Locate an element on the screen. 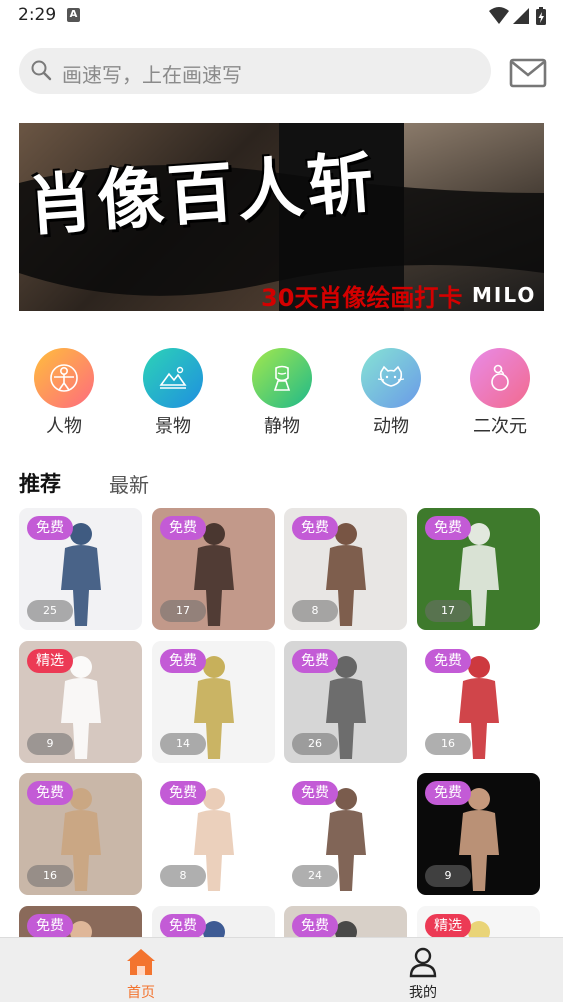 The image size is (563, 1002). category-label: 静物 is located at coordinates (282, 426).